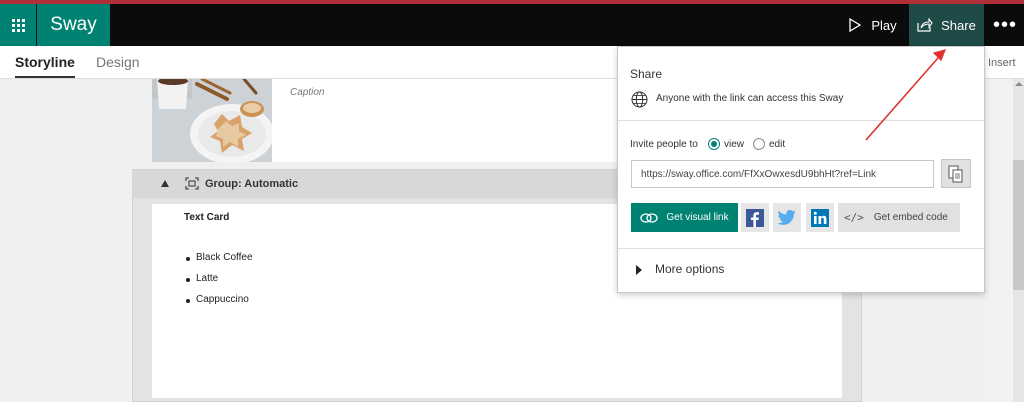  I want to click on top-app-bar: Sway Play Share •••, so click(512, 25).